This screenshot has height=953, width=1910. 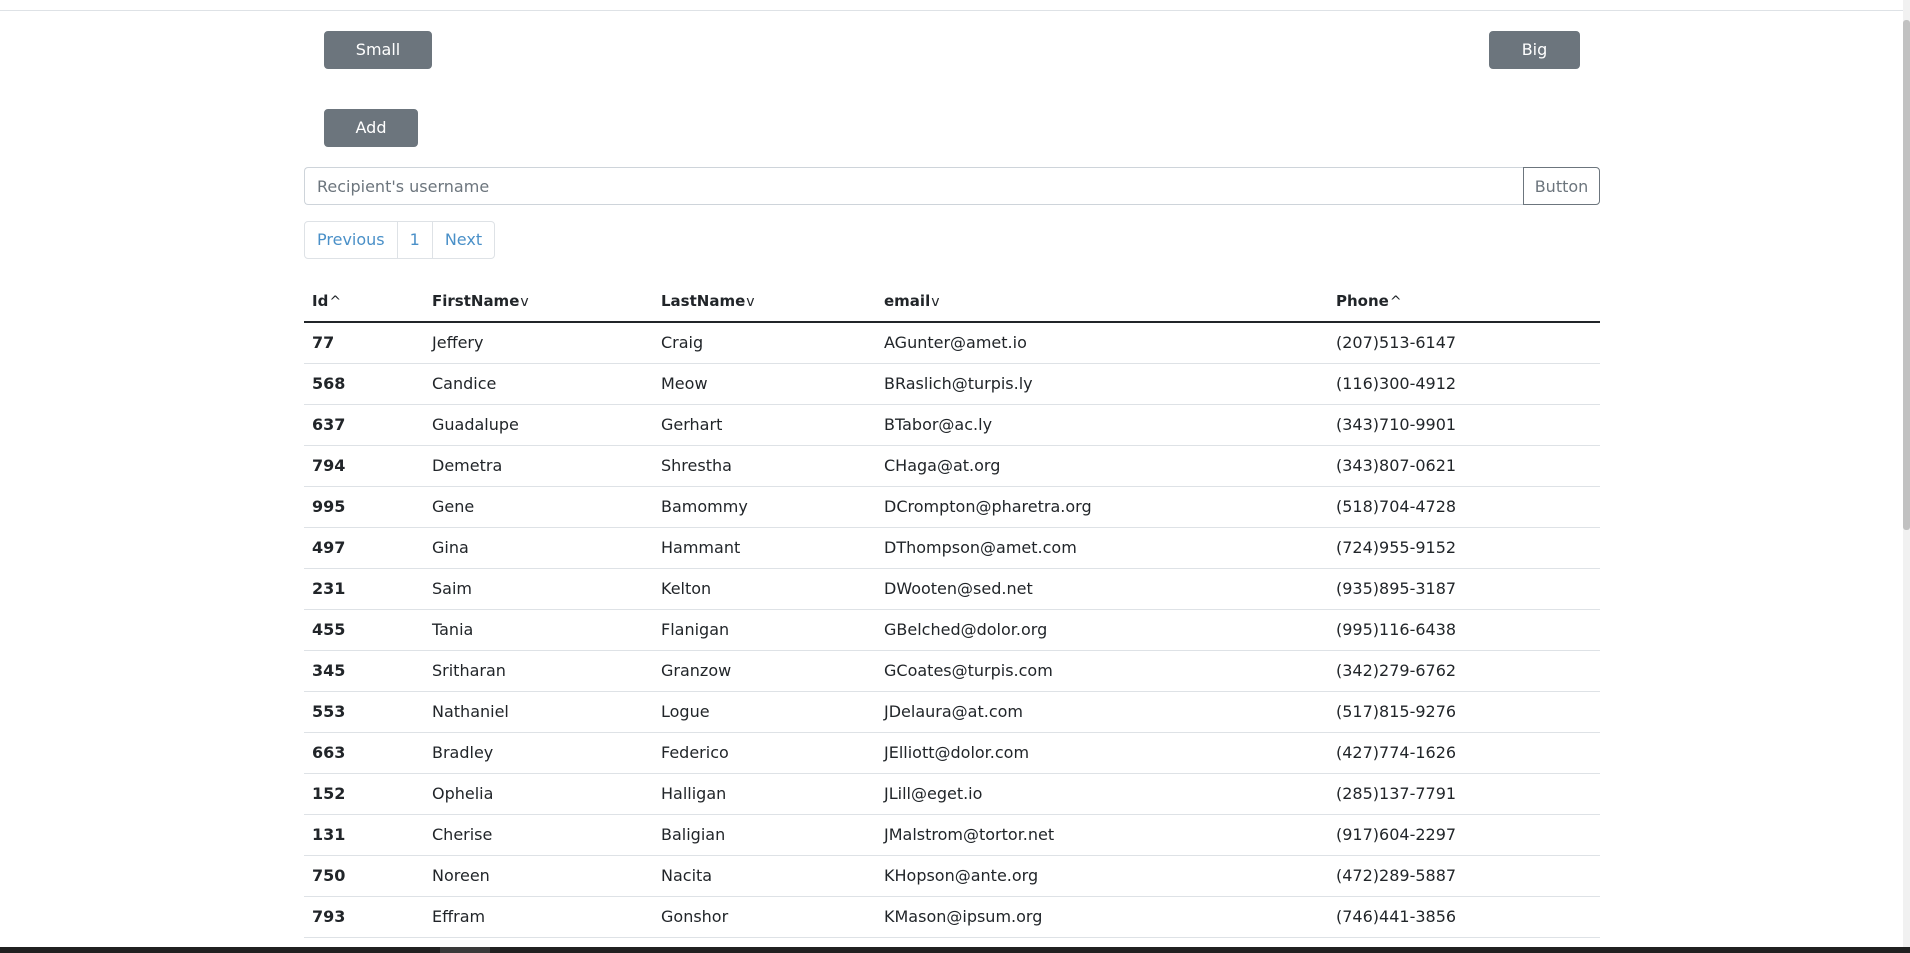 I want to click on search-group: Button, so click(x=952, y=186).